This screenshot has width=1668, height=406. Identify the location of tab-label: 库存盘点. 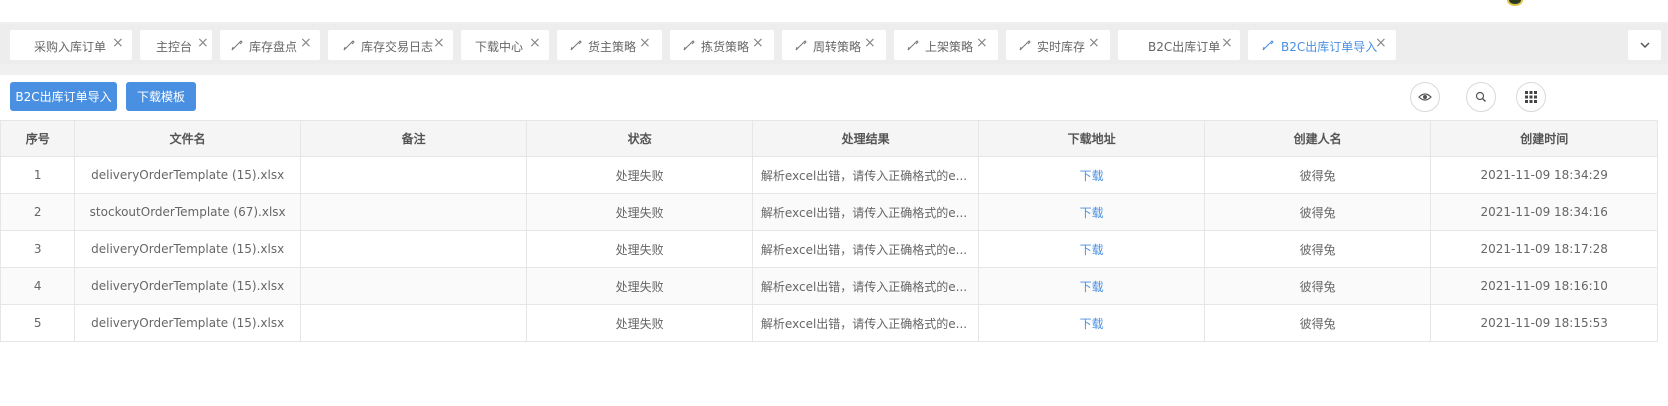
(273, 47).